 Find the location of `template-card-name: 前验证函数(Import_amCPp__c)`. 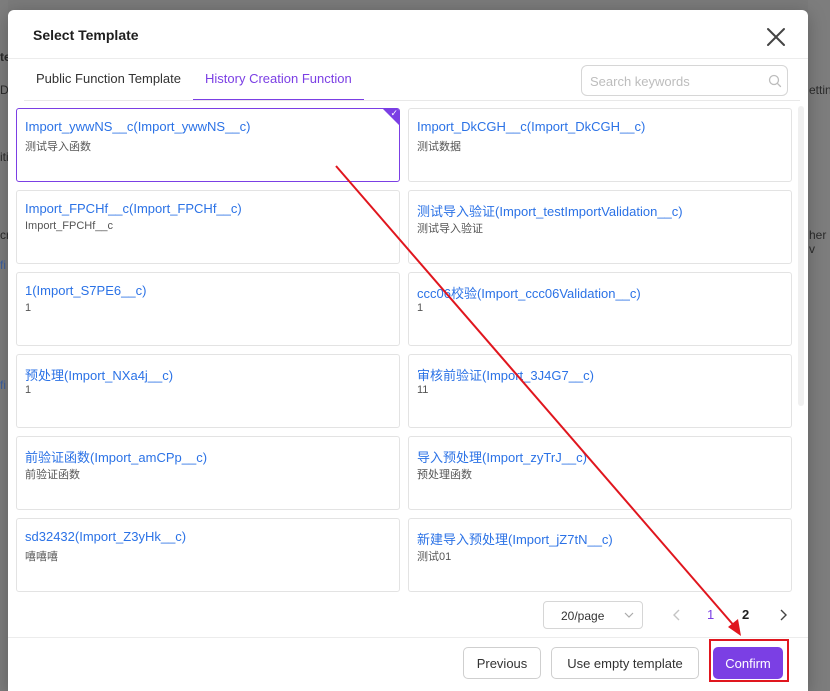

template-card-name: 前验证函数(Import_amCPp__c) is located at coordinates (116, 457).